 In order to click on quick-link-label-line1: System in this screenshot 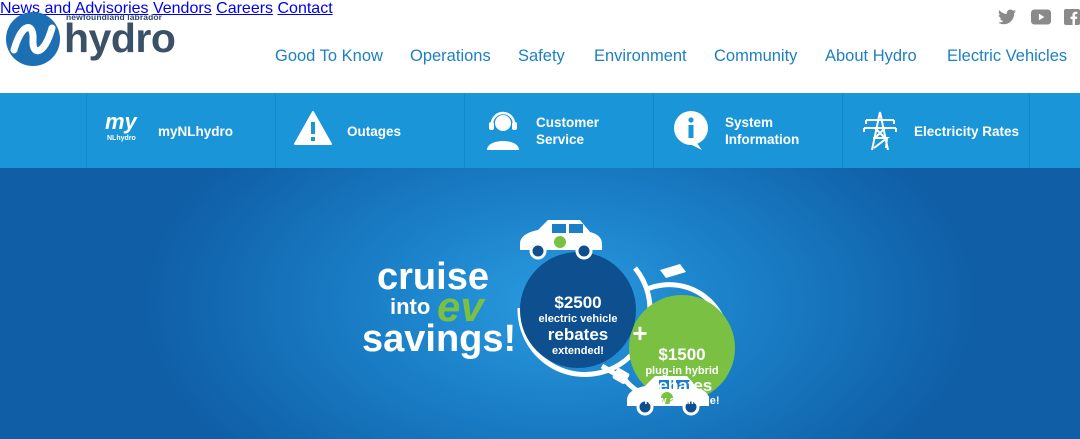, I will do `click(749, 122)`.